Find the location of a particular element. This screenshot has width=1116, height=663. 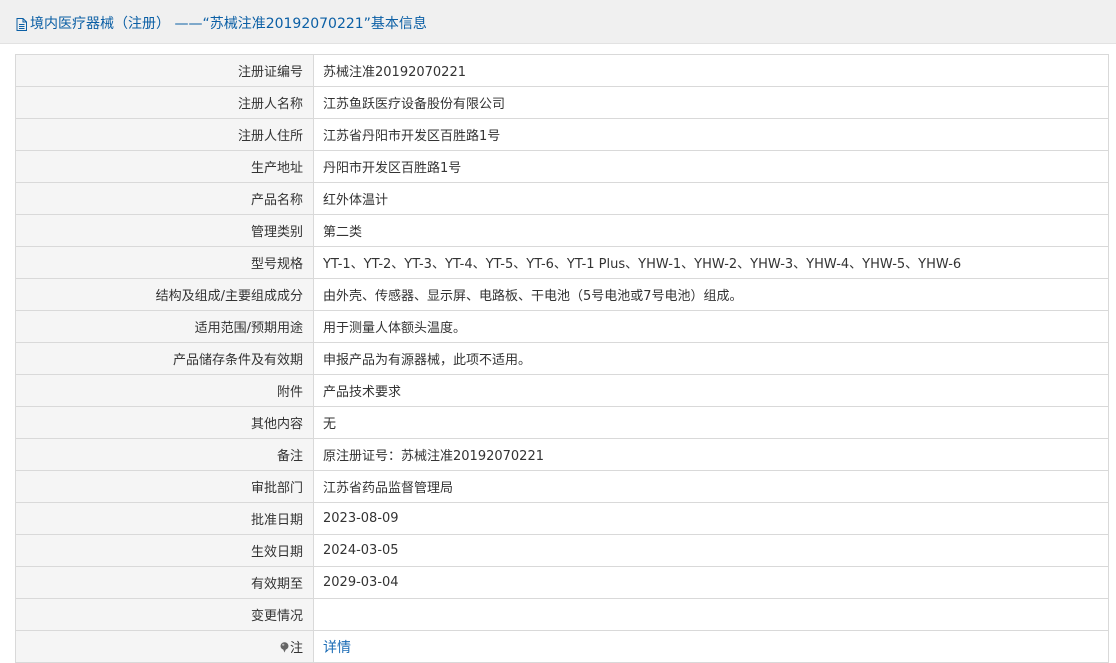

page-header: 境内医疗器械（注册） ——“苏械注准20192070221”基本信息 is located at coordinates (558, 22).